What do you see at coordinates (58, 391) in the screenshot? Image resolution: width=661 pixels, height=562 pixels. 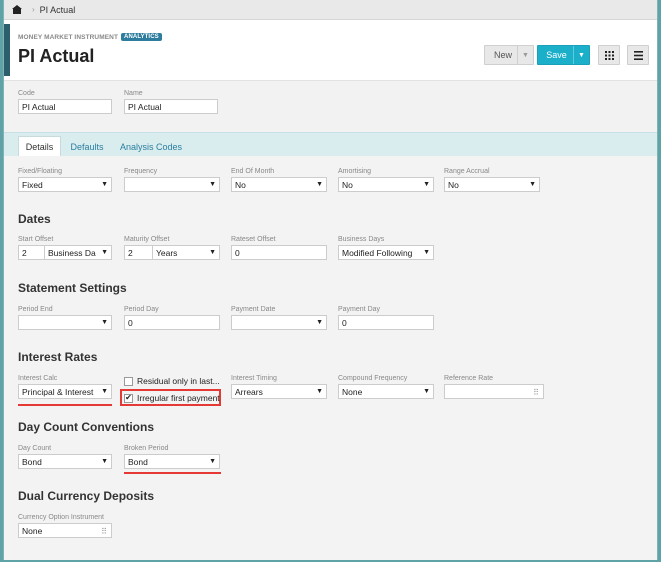 I see `interest-calc-value: Principal & Interest` at bounding box center [58, 391].